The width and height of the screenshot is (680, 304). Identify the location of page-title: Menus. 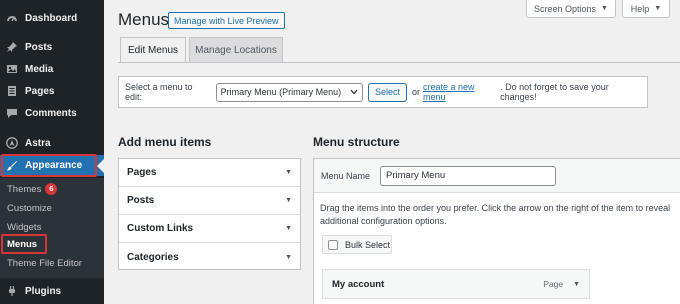
(144, 19).